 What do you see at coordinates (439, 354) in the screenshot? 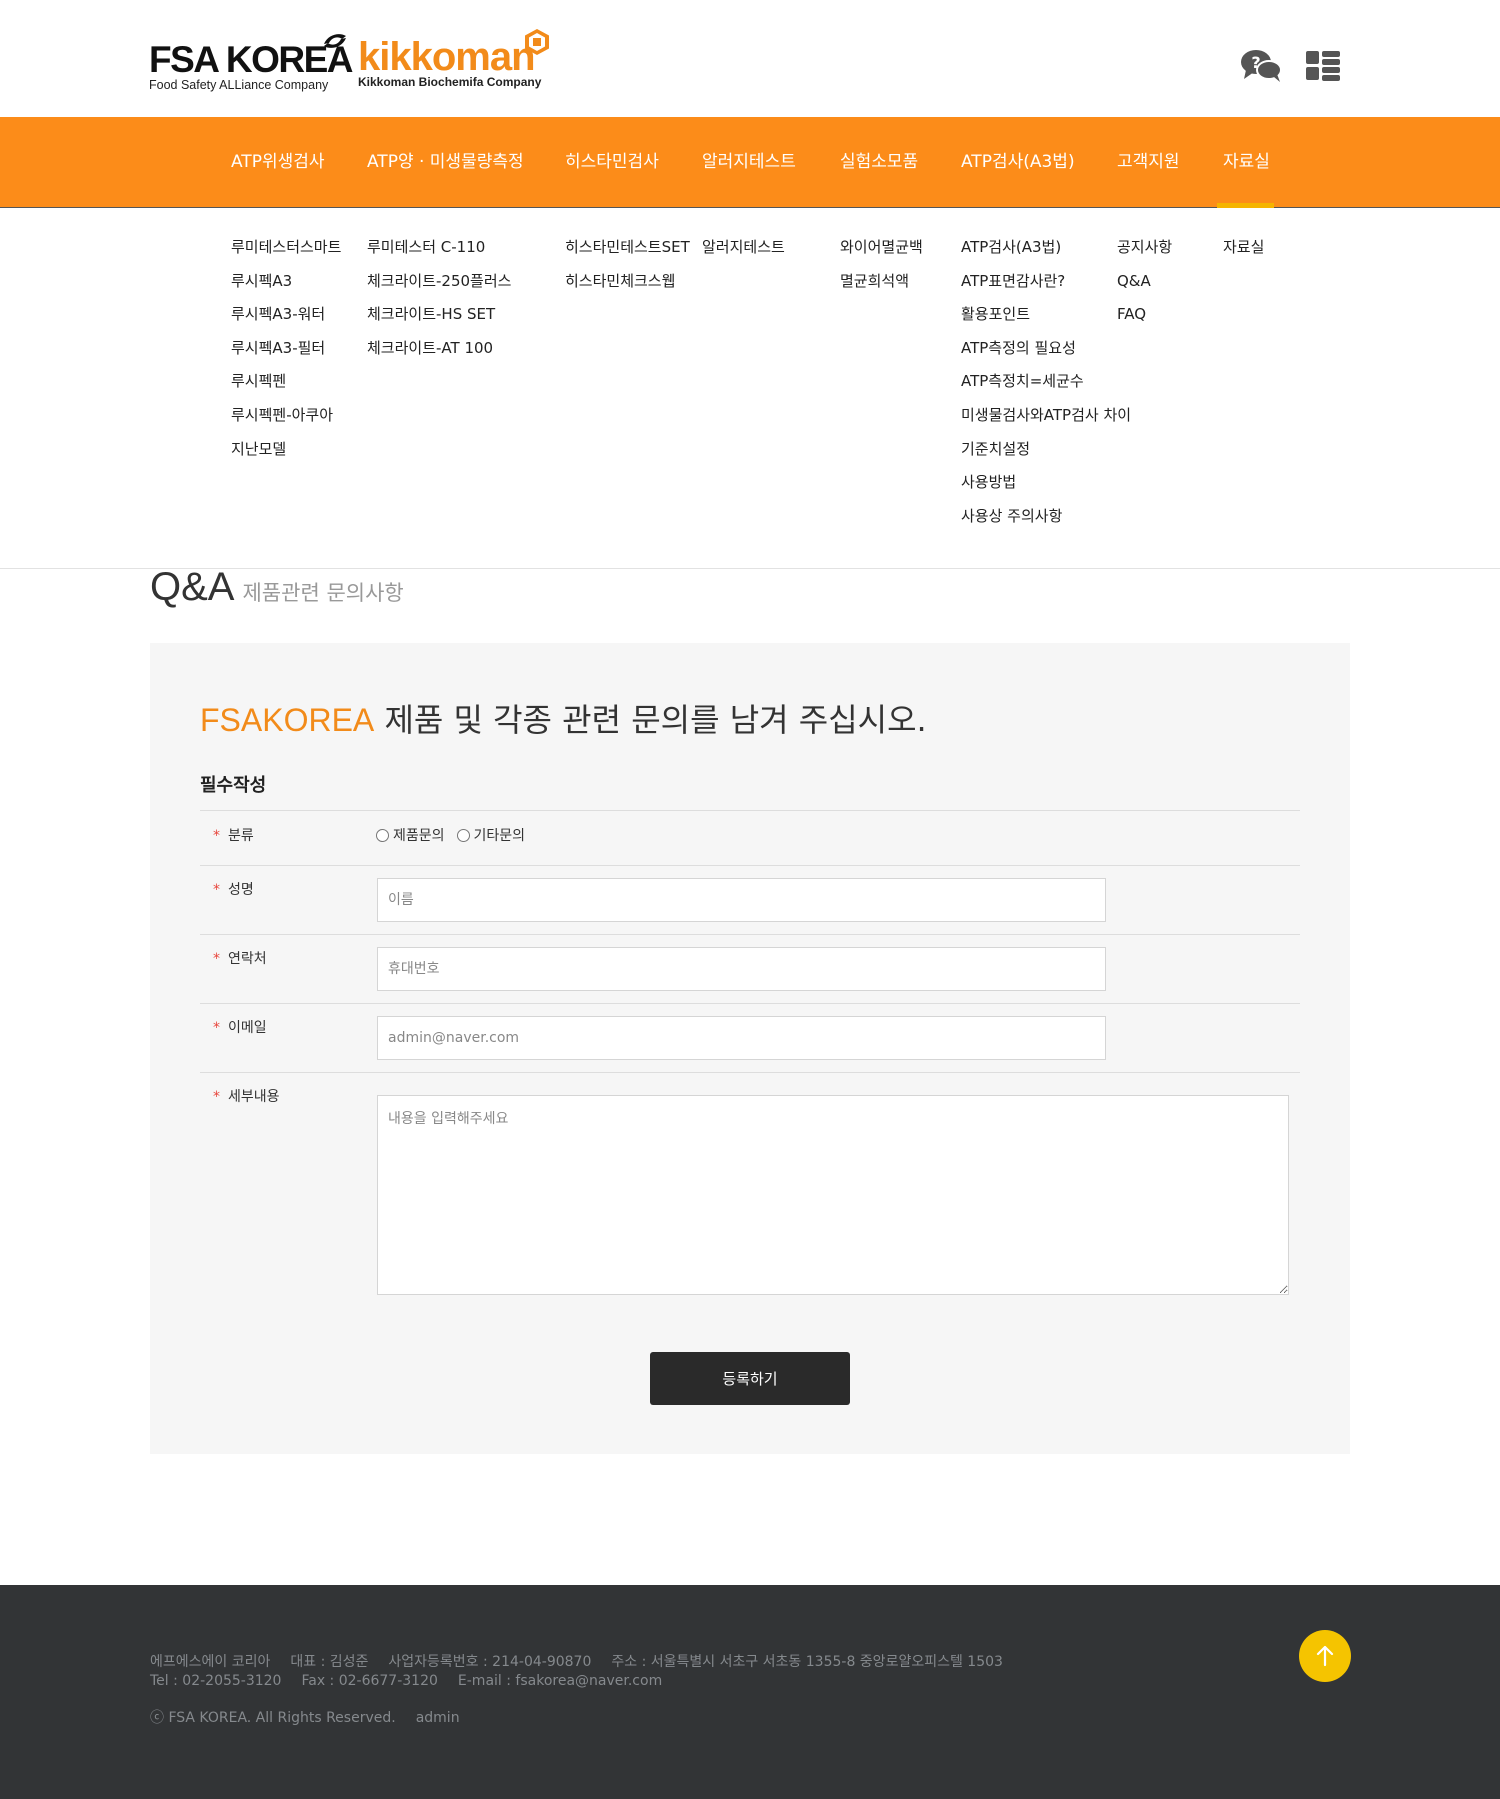
I see `mega-link: 체크라이트-AT 100` at bounding box center [439, 354].